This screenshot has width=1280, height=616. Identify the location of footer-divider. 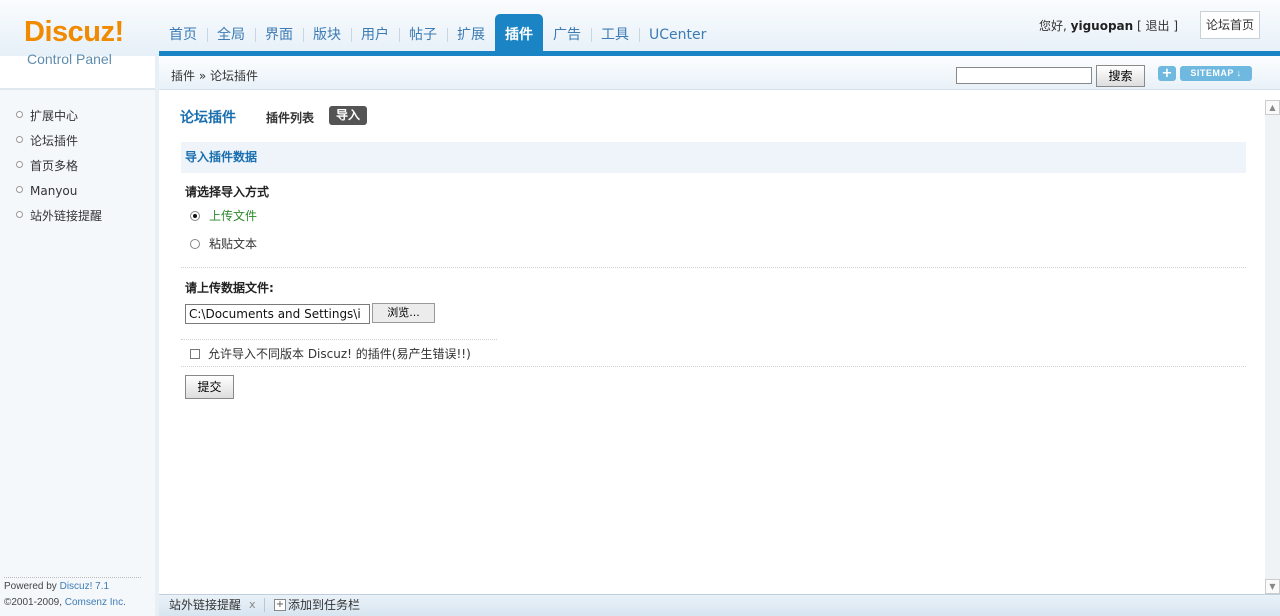
(72, 577).